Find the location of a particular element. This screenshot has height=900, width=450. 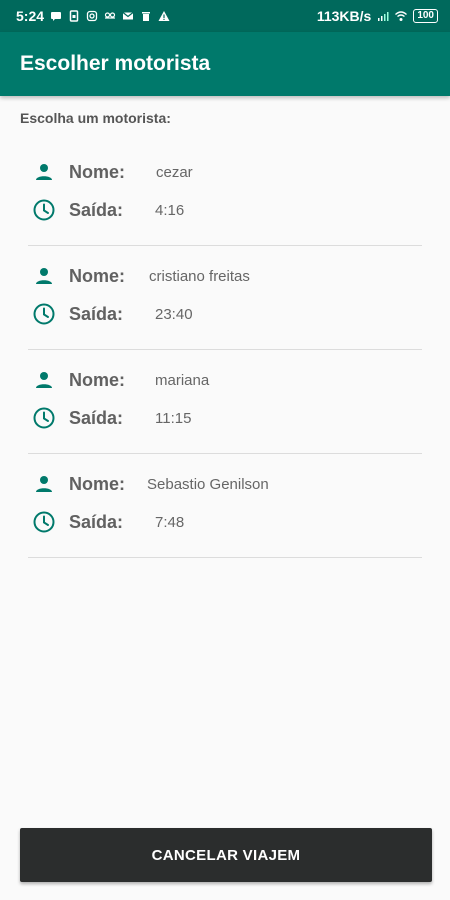

driver-list-item: Nome: mariana Saída: 11:15 is located at coordinates (225, 402).